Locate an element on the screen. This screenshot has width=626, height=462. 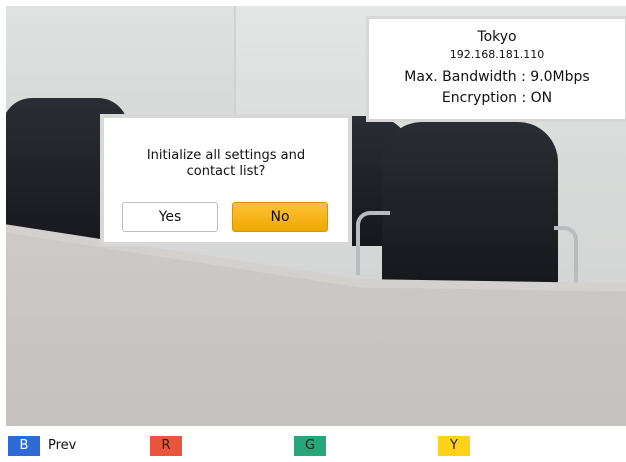
blue-key: B is located at coordinates (24, 446).